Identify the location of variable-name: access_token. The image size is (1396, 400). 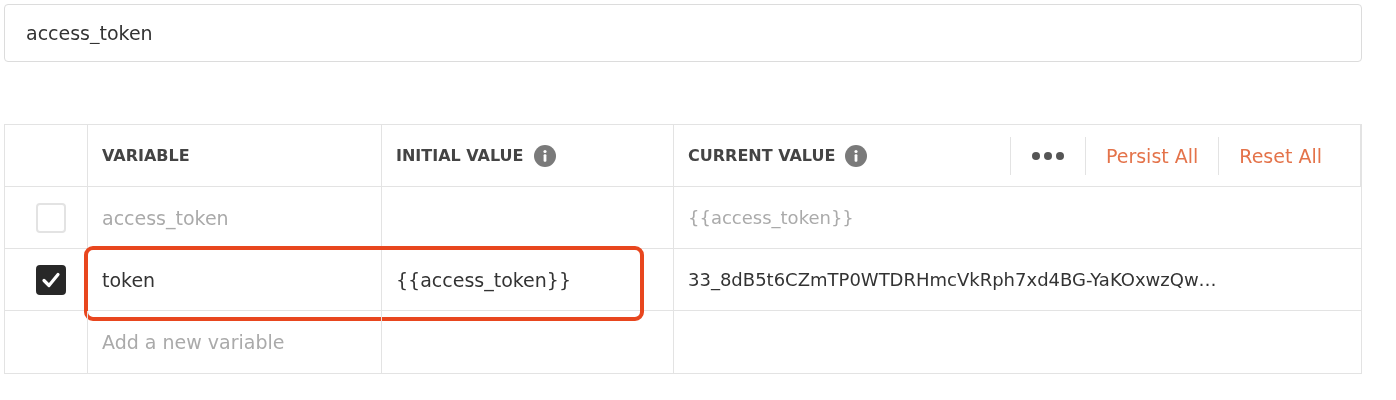
(165, 217).